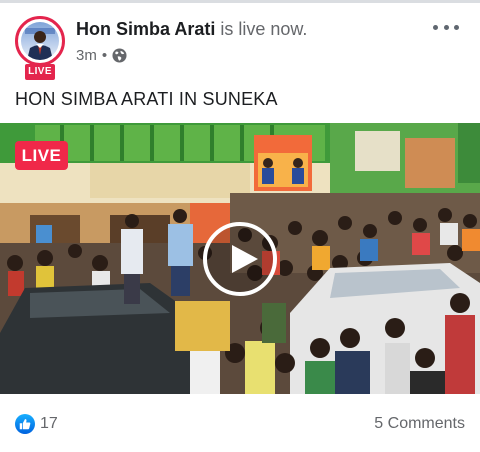  I want to click on comments-link: 5 Comments, so click(419, 424).